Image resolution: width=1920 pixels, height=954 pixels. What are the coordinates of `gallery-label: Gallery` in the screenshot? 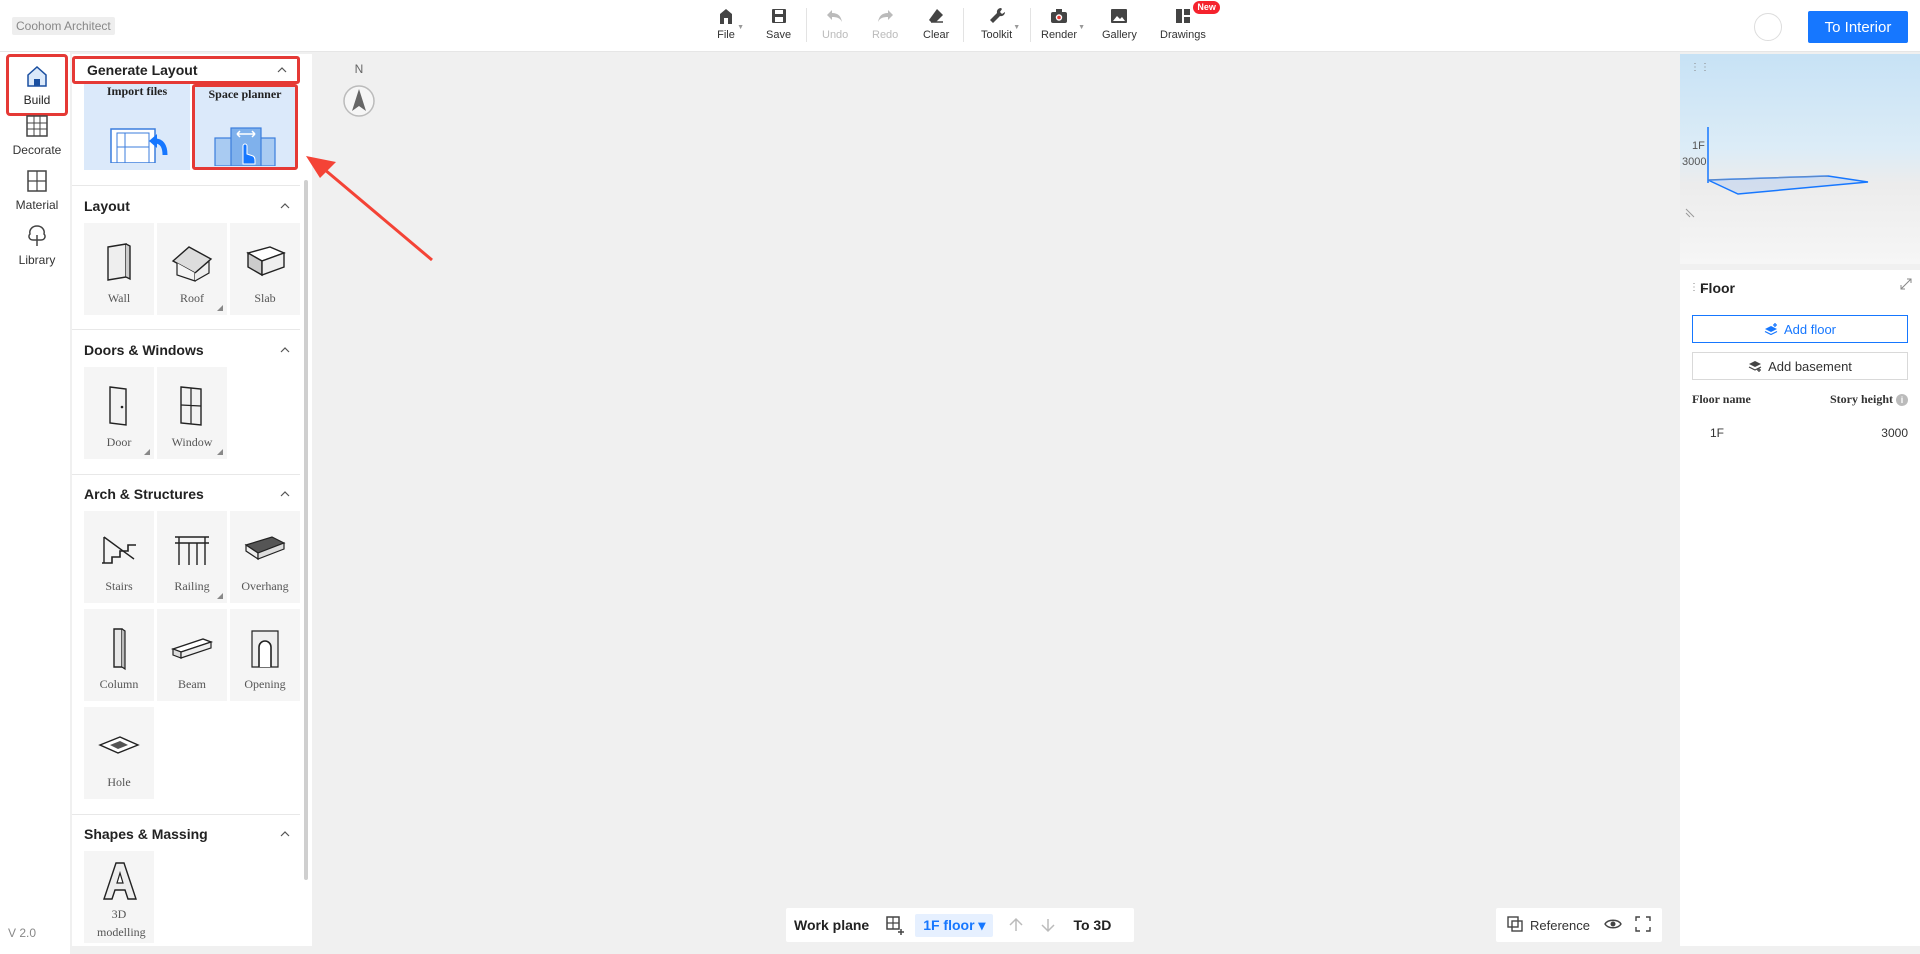 It's located at (1119, 35).